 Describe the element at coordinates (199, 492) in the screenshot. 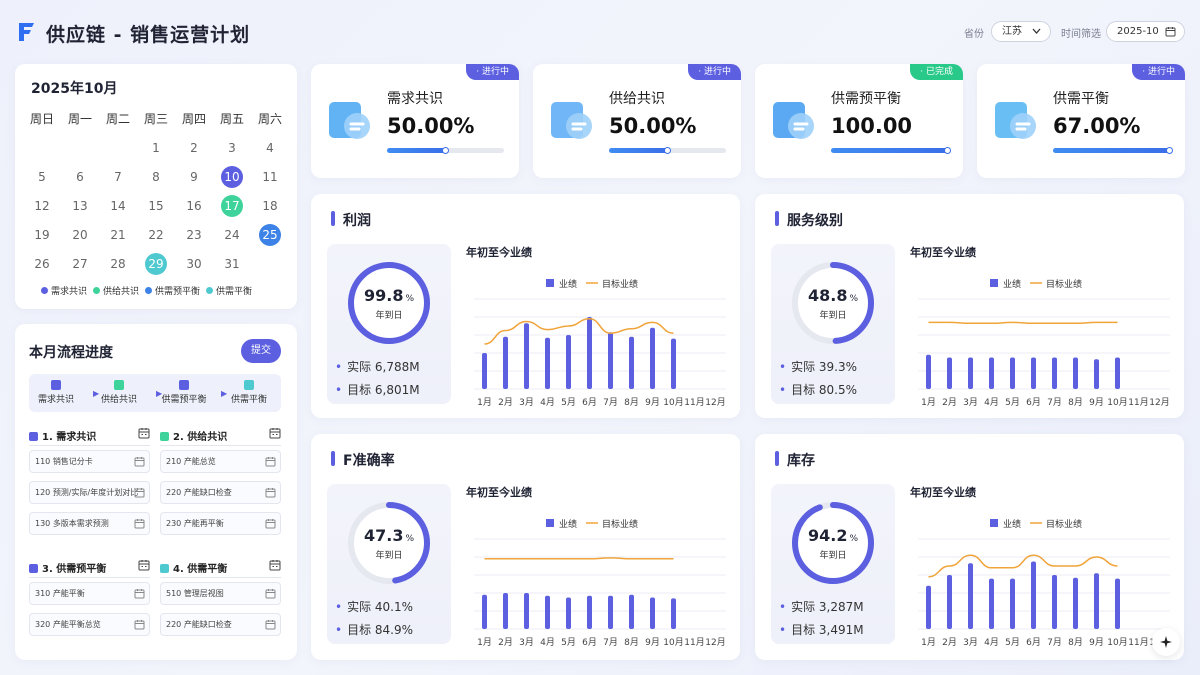

I see `flow-task-label: 220 产能缺口检查` at that location.